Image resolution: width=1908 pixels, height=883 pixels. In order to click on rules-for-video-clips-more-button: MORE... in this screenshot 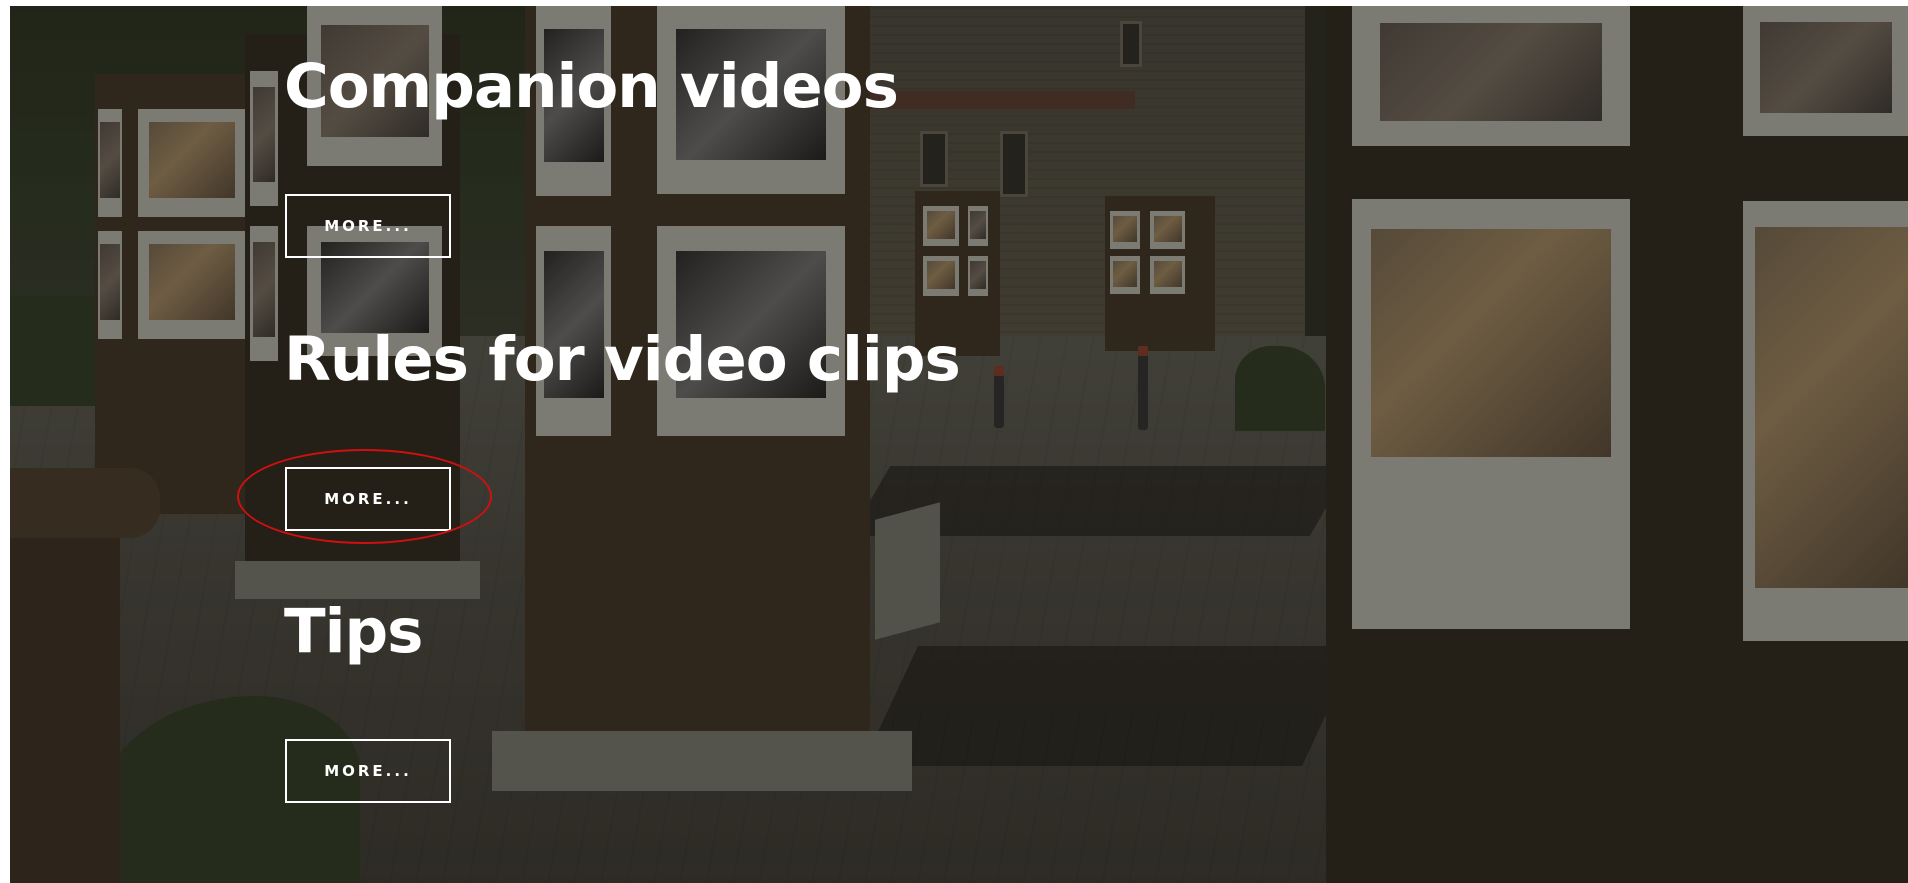, I will do `click(368, 499)`.